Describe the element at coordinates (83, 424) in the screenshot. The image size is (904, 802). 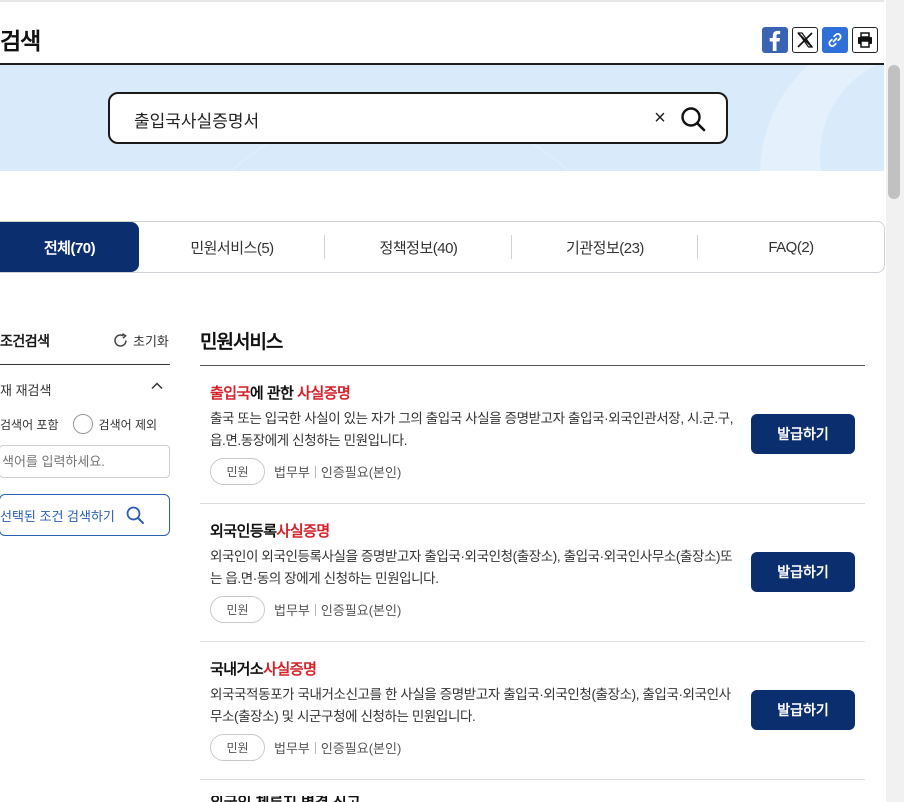
I see `exclude-keyword-radio` at that location.